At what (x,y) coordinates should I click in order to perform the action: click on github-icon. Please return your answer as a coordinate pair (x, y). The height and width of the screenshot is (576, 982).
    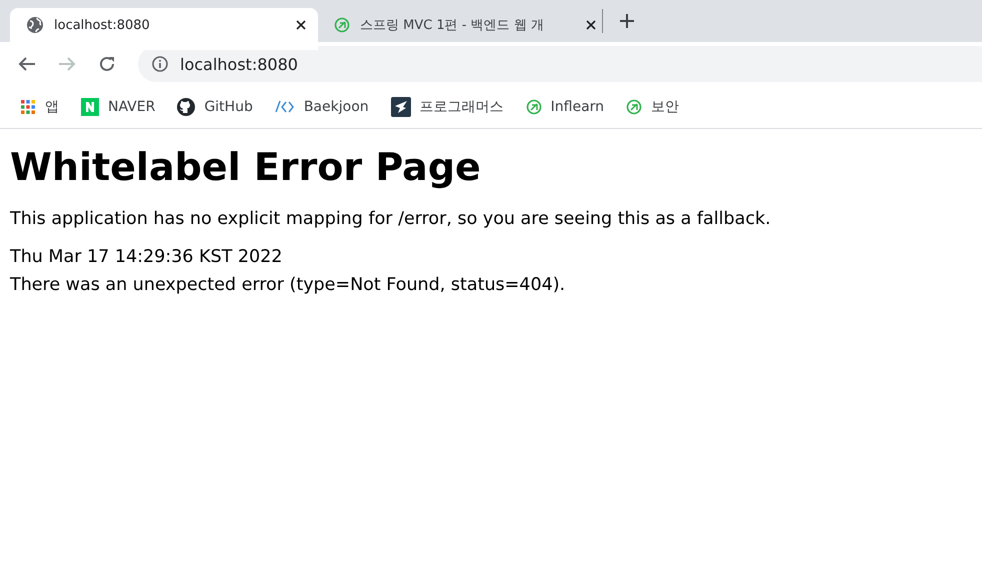
    Looking at the image, I should click on (186, 107).